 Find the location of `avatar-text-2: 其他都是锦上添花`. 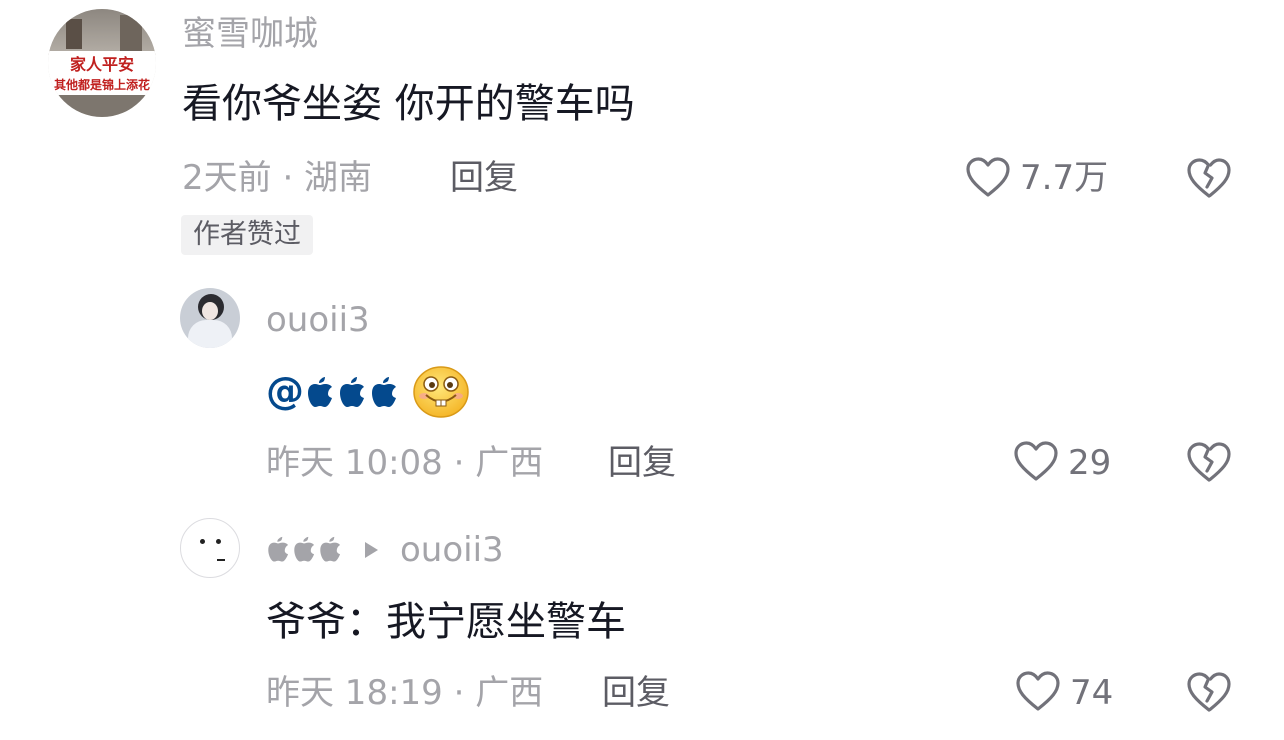

avatar-text-2: 其他都是锦上添花 is located at coordinates (101, 85).